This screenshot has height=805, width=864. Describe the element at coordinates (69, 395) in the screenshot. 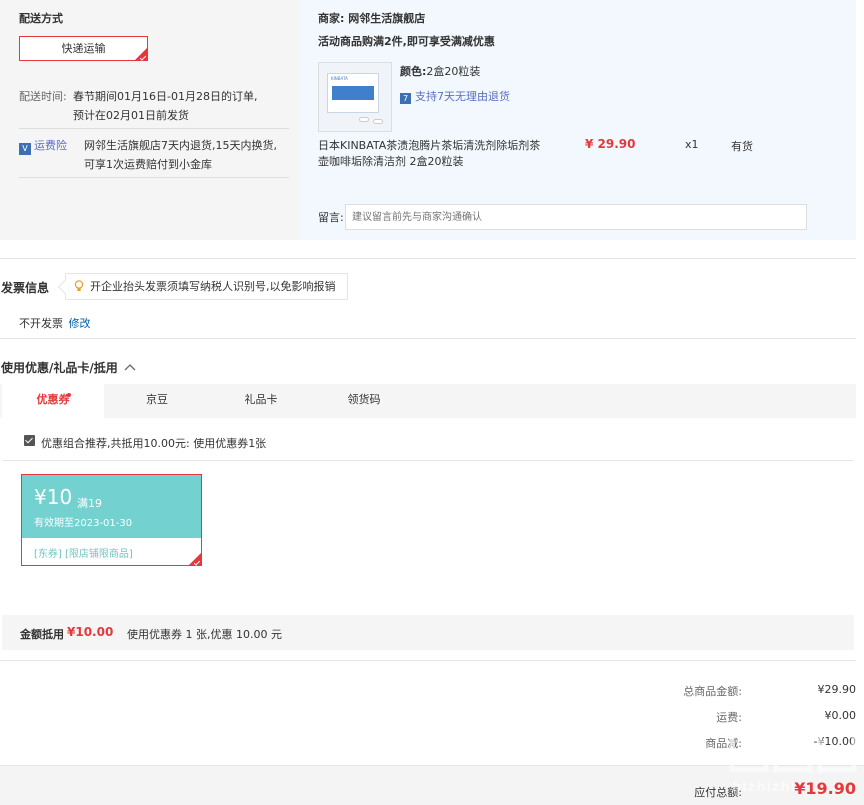

I see `tab-coupon-dot` at that location.